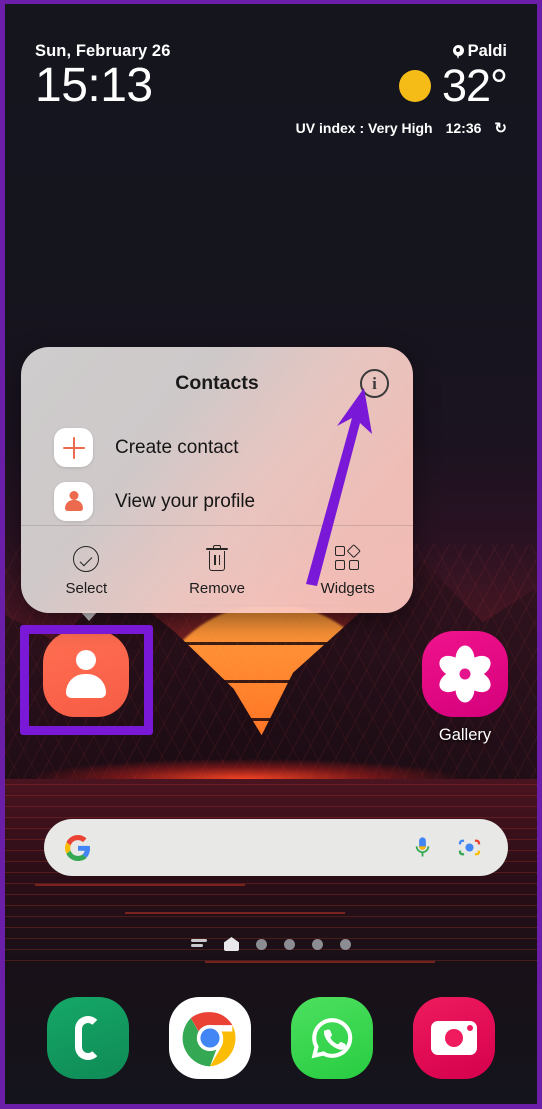  What do you see at coordinates (271, 944) in the screenshot?
I see `page-indicator` at bounding box center [271, 944].